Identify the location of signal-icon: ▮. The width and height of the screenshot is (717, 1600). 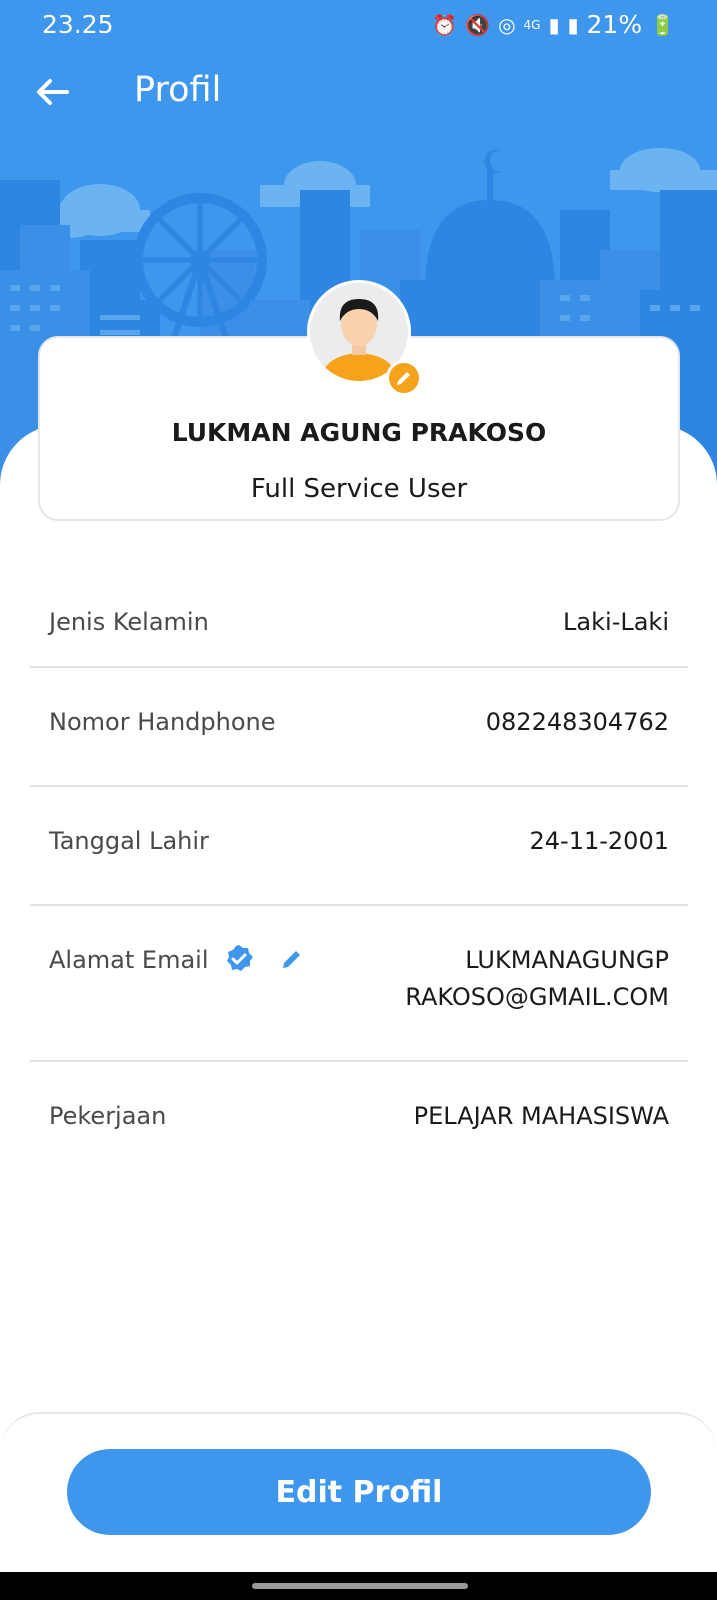
(554, 24).